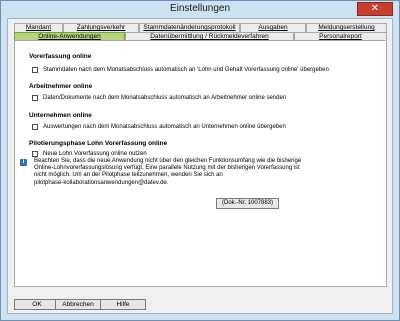 This screenshot has height=321, width=400. I want to click on tab-mandant: Mandant, so click(38, 27).